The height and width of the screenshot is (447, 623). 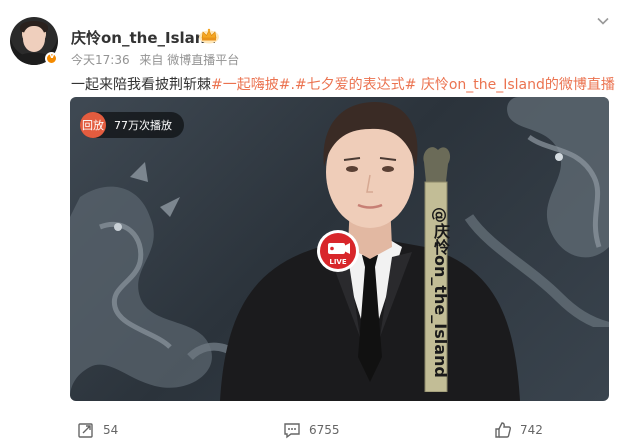 I want to click on like-count: 742, so click(x=531, y=430).